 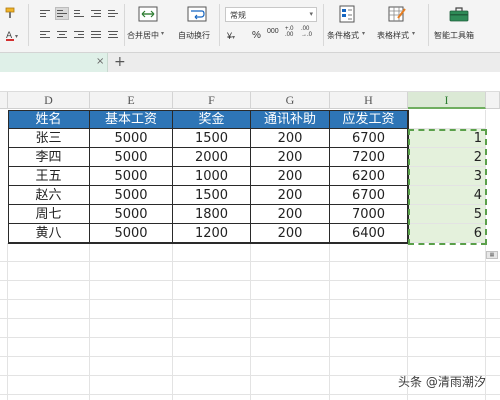 I want to click on table-cell: 6200, so click(x=369, y=176).